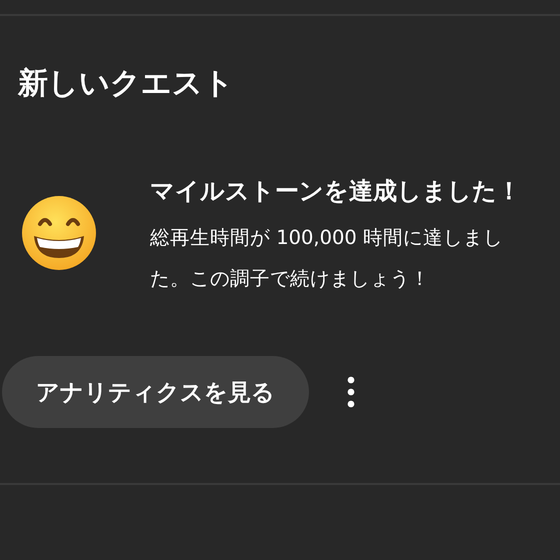  Describe the element at coordinates (336, 191) in the screenshot. I see `quest-heading: マイルストーンを達成しました！` at that location.